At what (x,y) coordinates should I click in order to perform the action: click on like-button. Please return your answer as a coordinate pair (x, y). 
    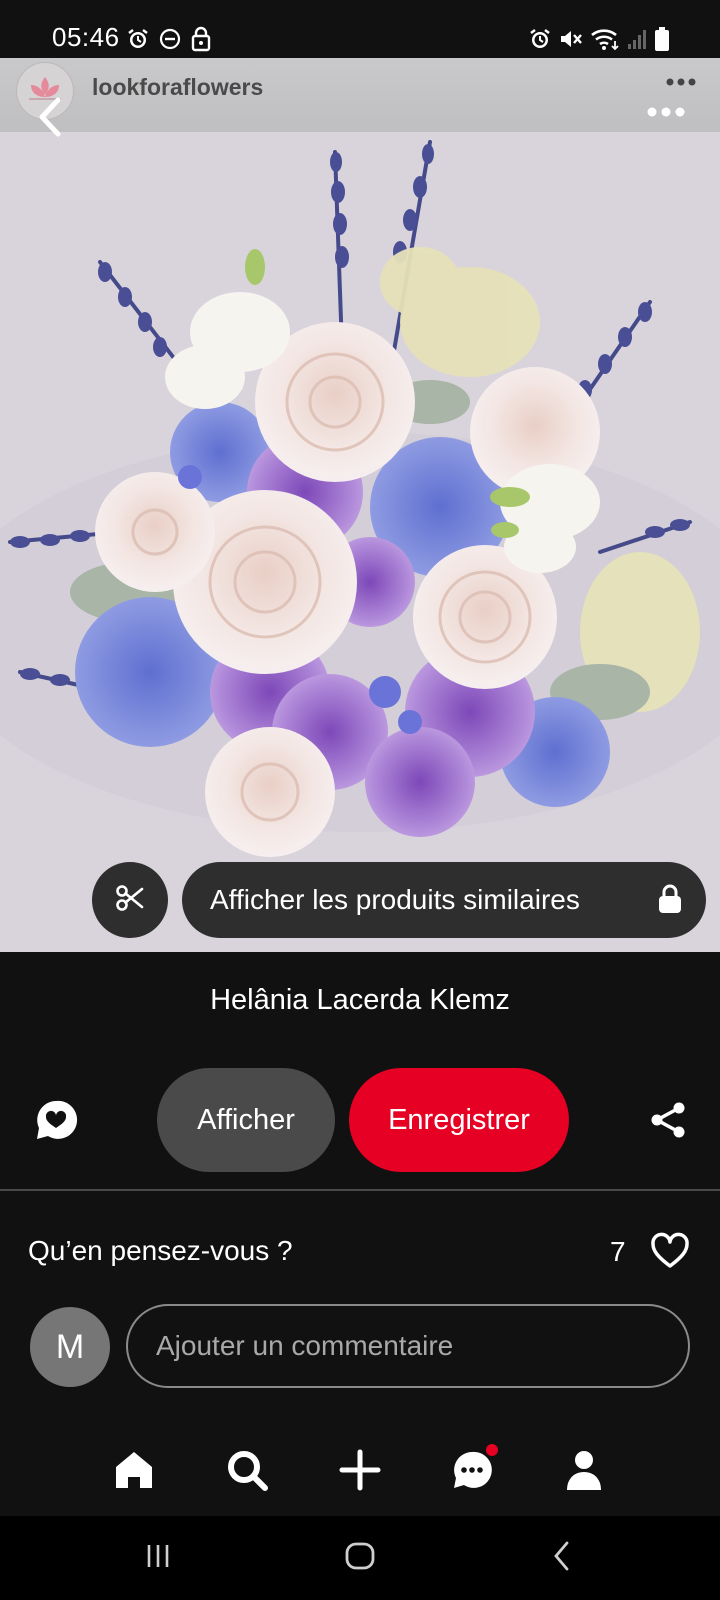
    Looking at the image, I should click on (670, 1251).